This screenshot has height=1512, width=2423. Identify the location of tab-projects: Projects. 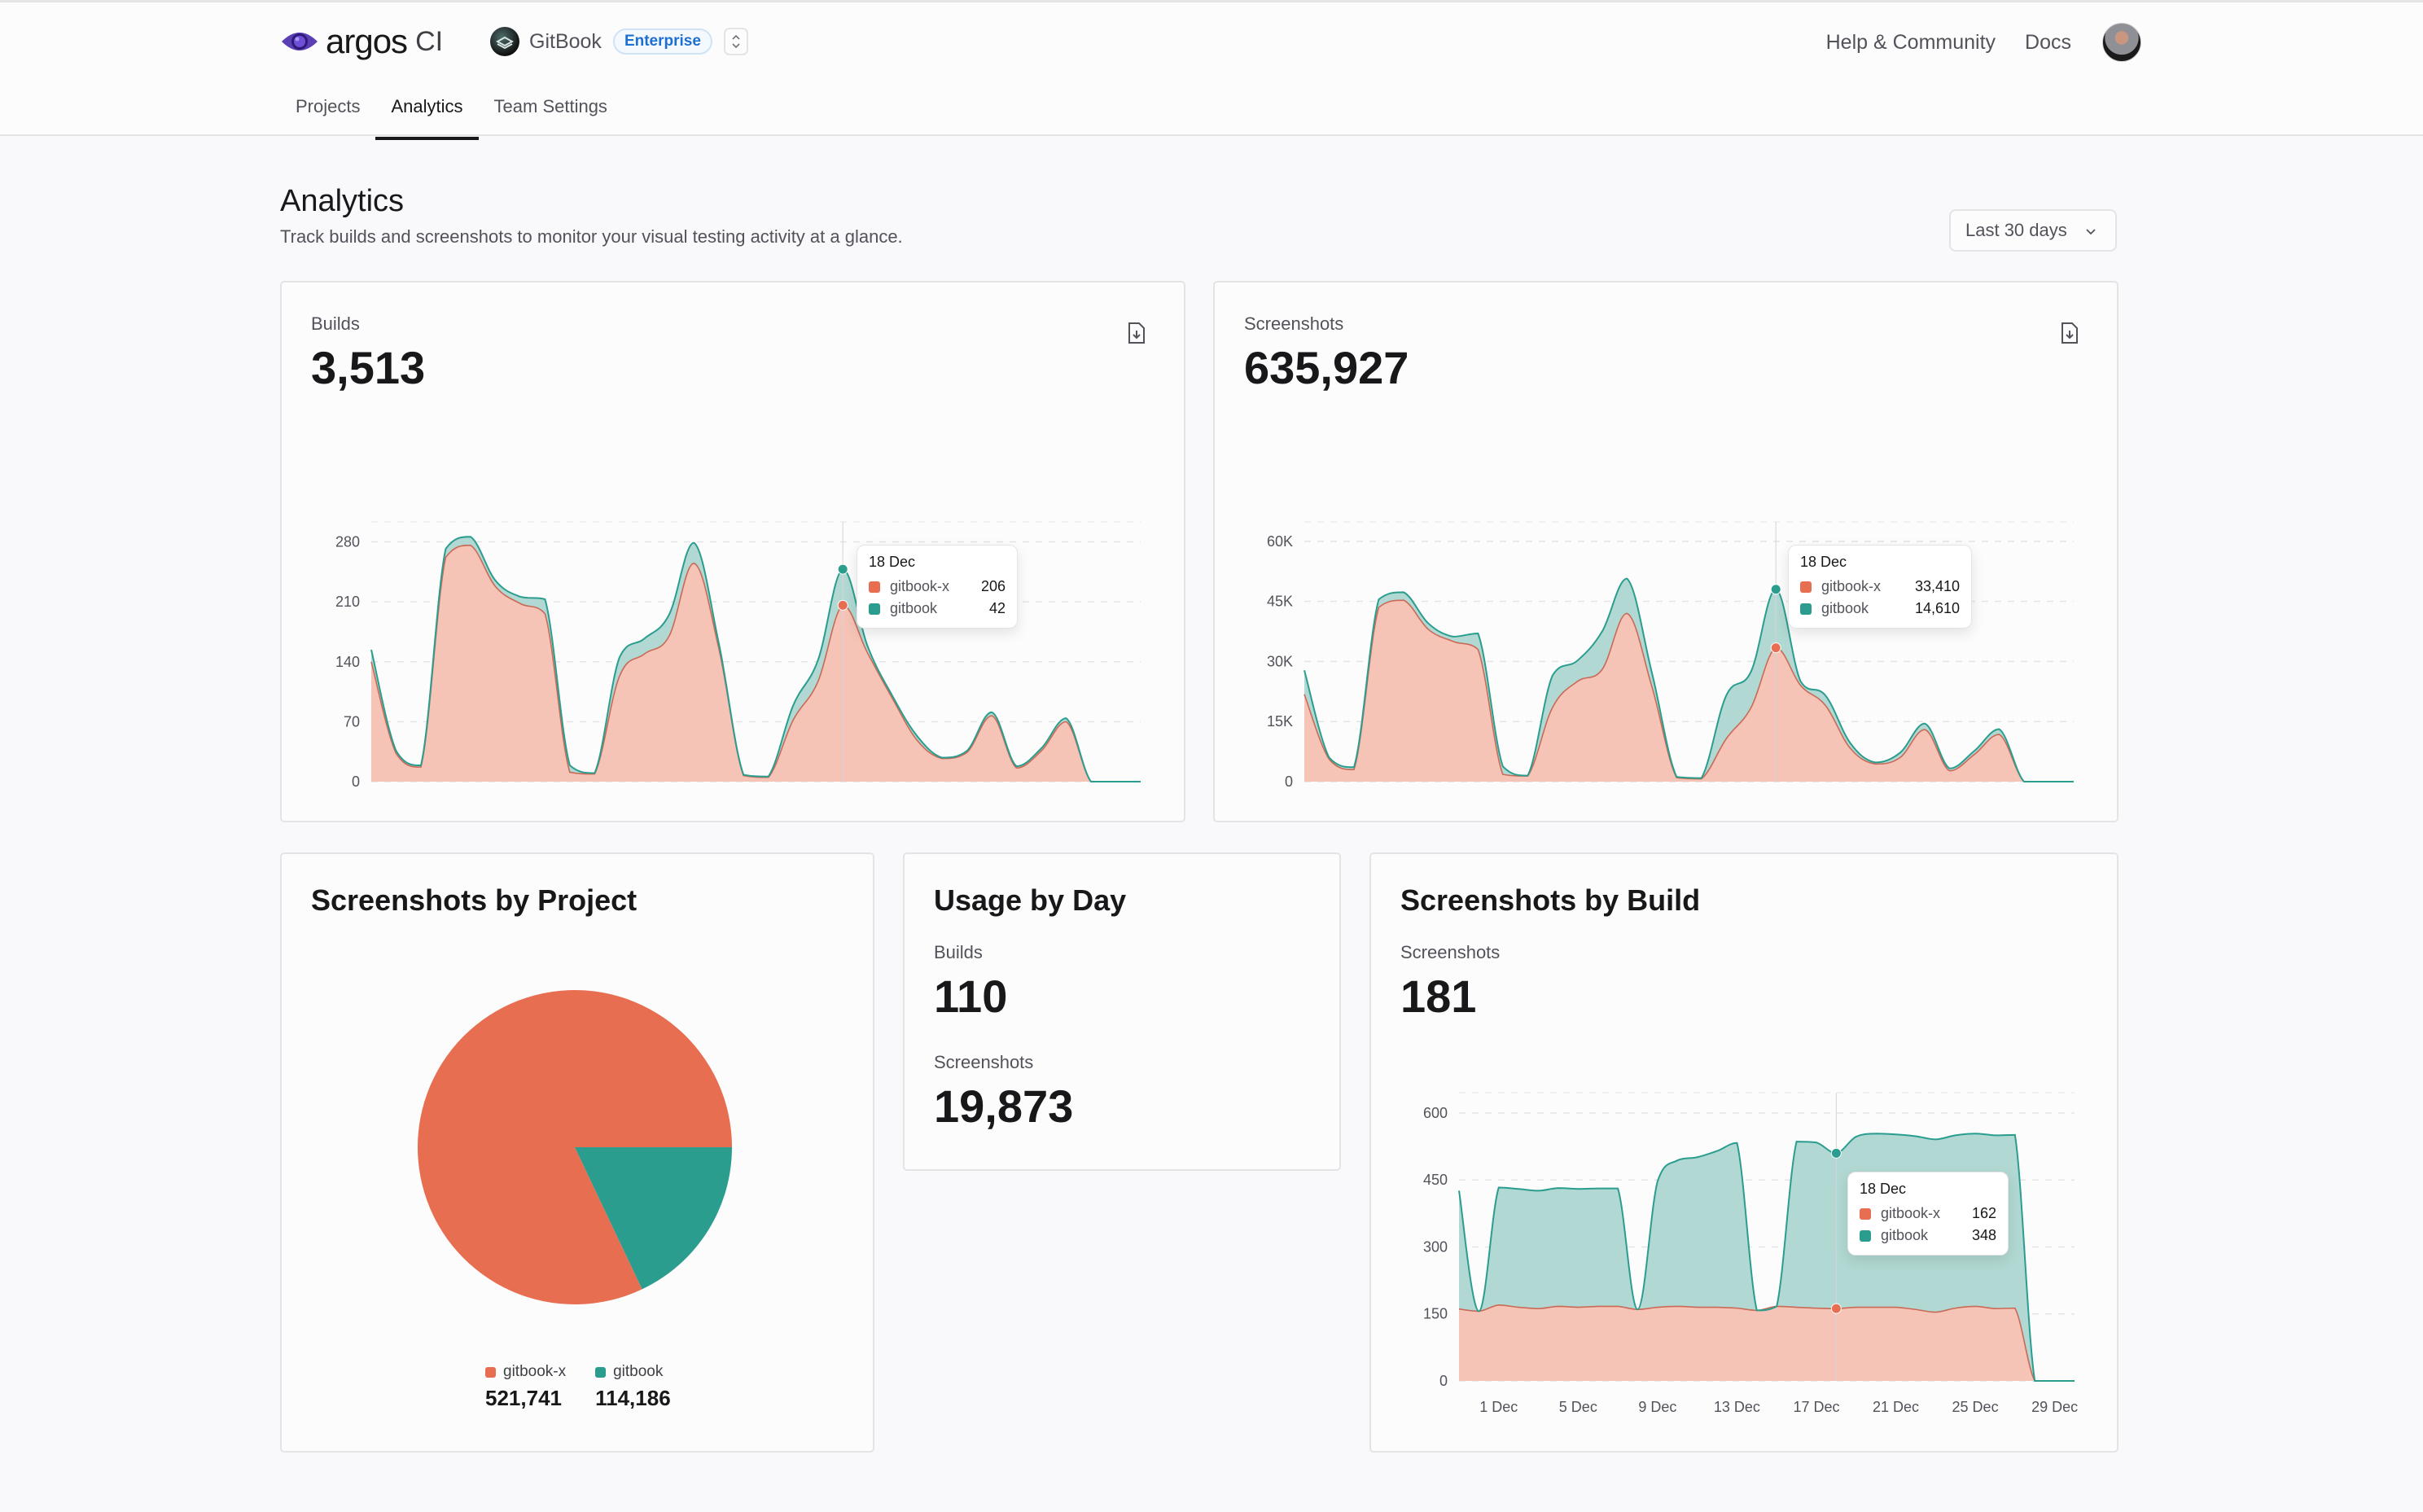
(327, 111).